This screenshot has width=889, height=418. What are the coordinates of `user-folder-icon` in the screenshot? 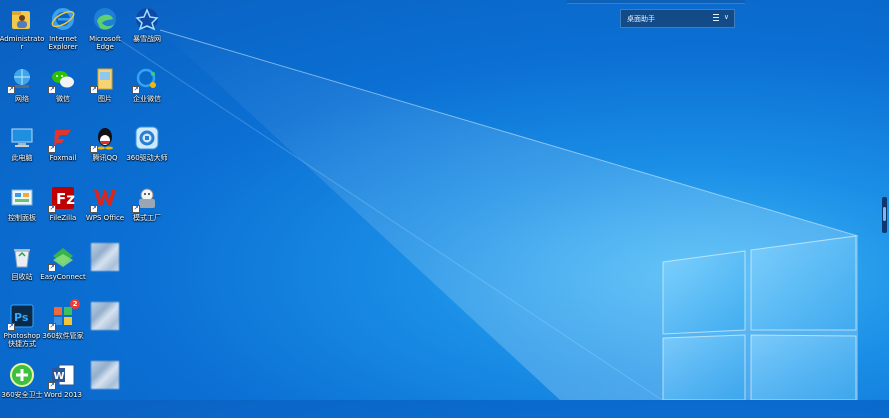 It's located at (22, 19).